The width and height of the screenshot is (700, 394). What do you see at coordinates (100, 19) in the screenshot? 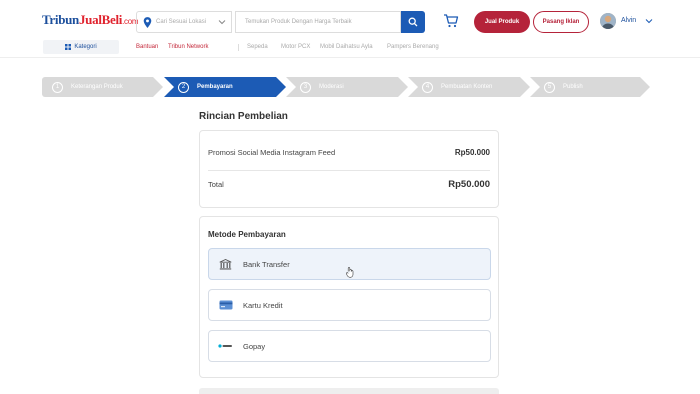
I see `logo-part-jualbeli: JualBeli` at bounding box center [100, 19].